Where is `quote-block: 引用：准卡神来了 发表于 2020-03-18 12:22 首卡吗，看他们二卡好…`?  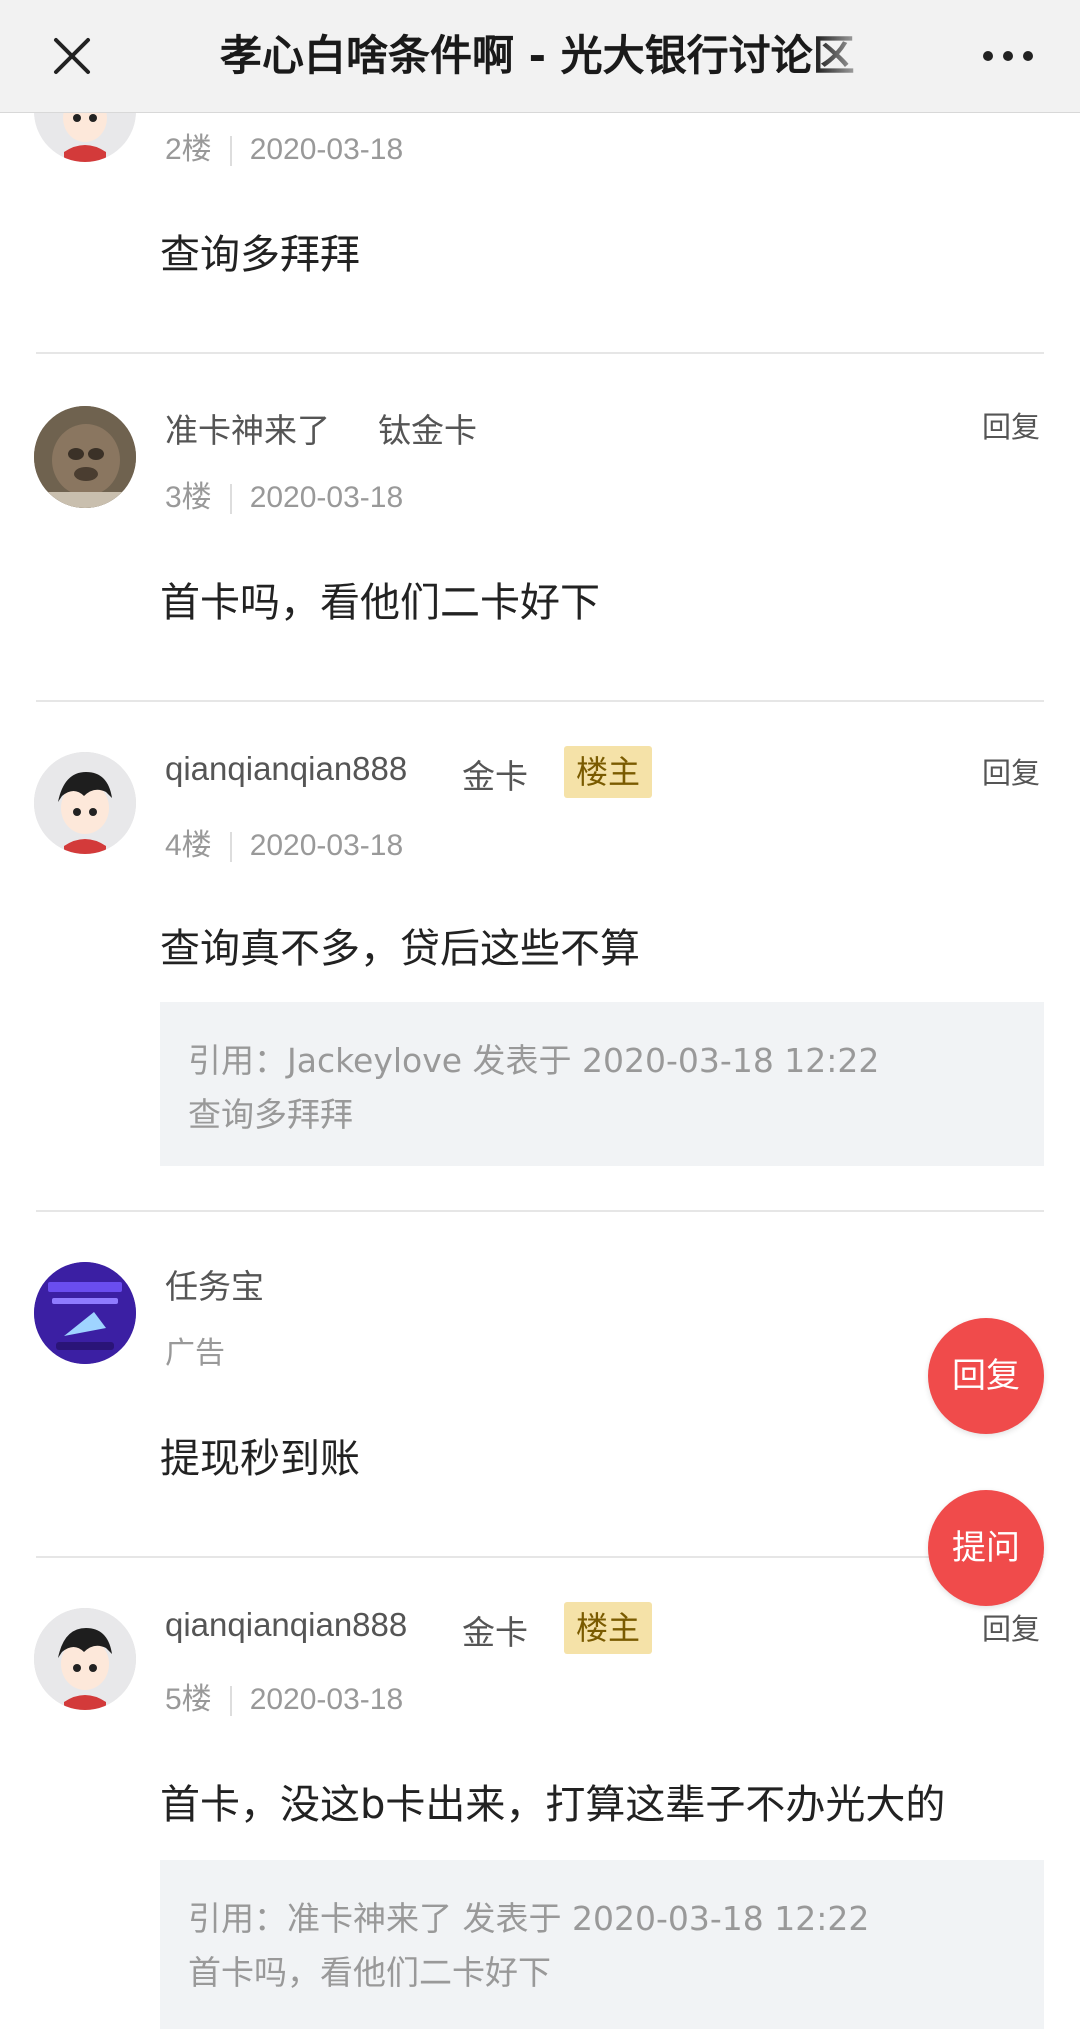 quote-block: 引用：准卡神来了 发表于 2020-03-18 12:22 首卡吗，看他们二卡好… is located at coordinates (602, 1944).